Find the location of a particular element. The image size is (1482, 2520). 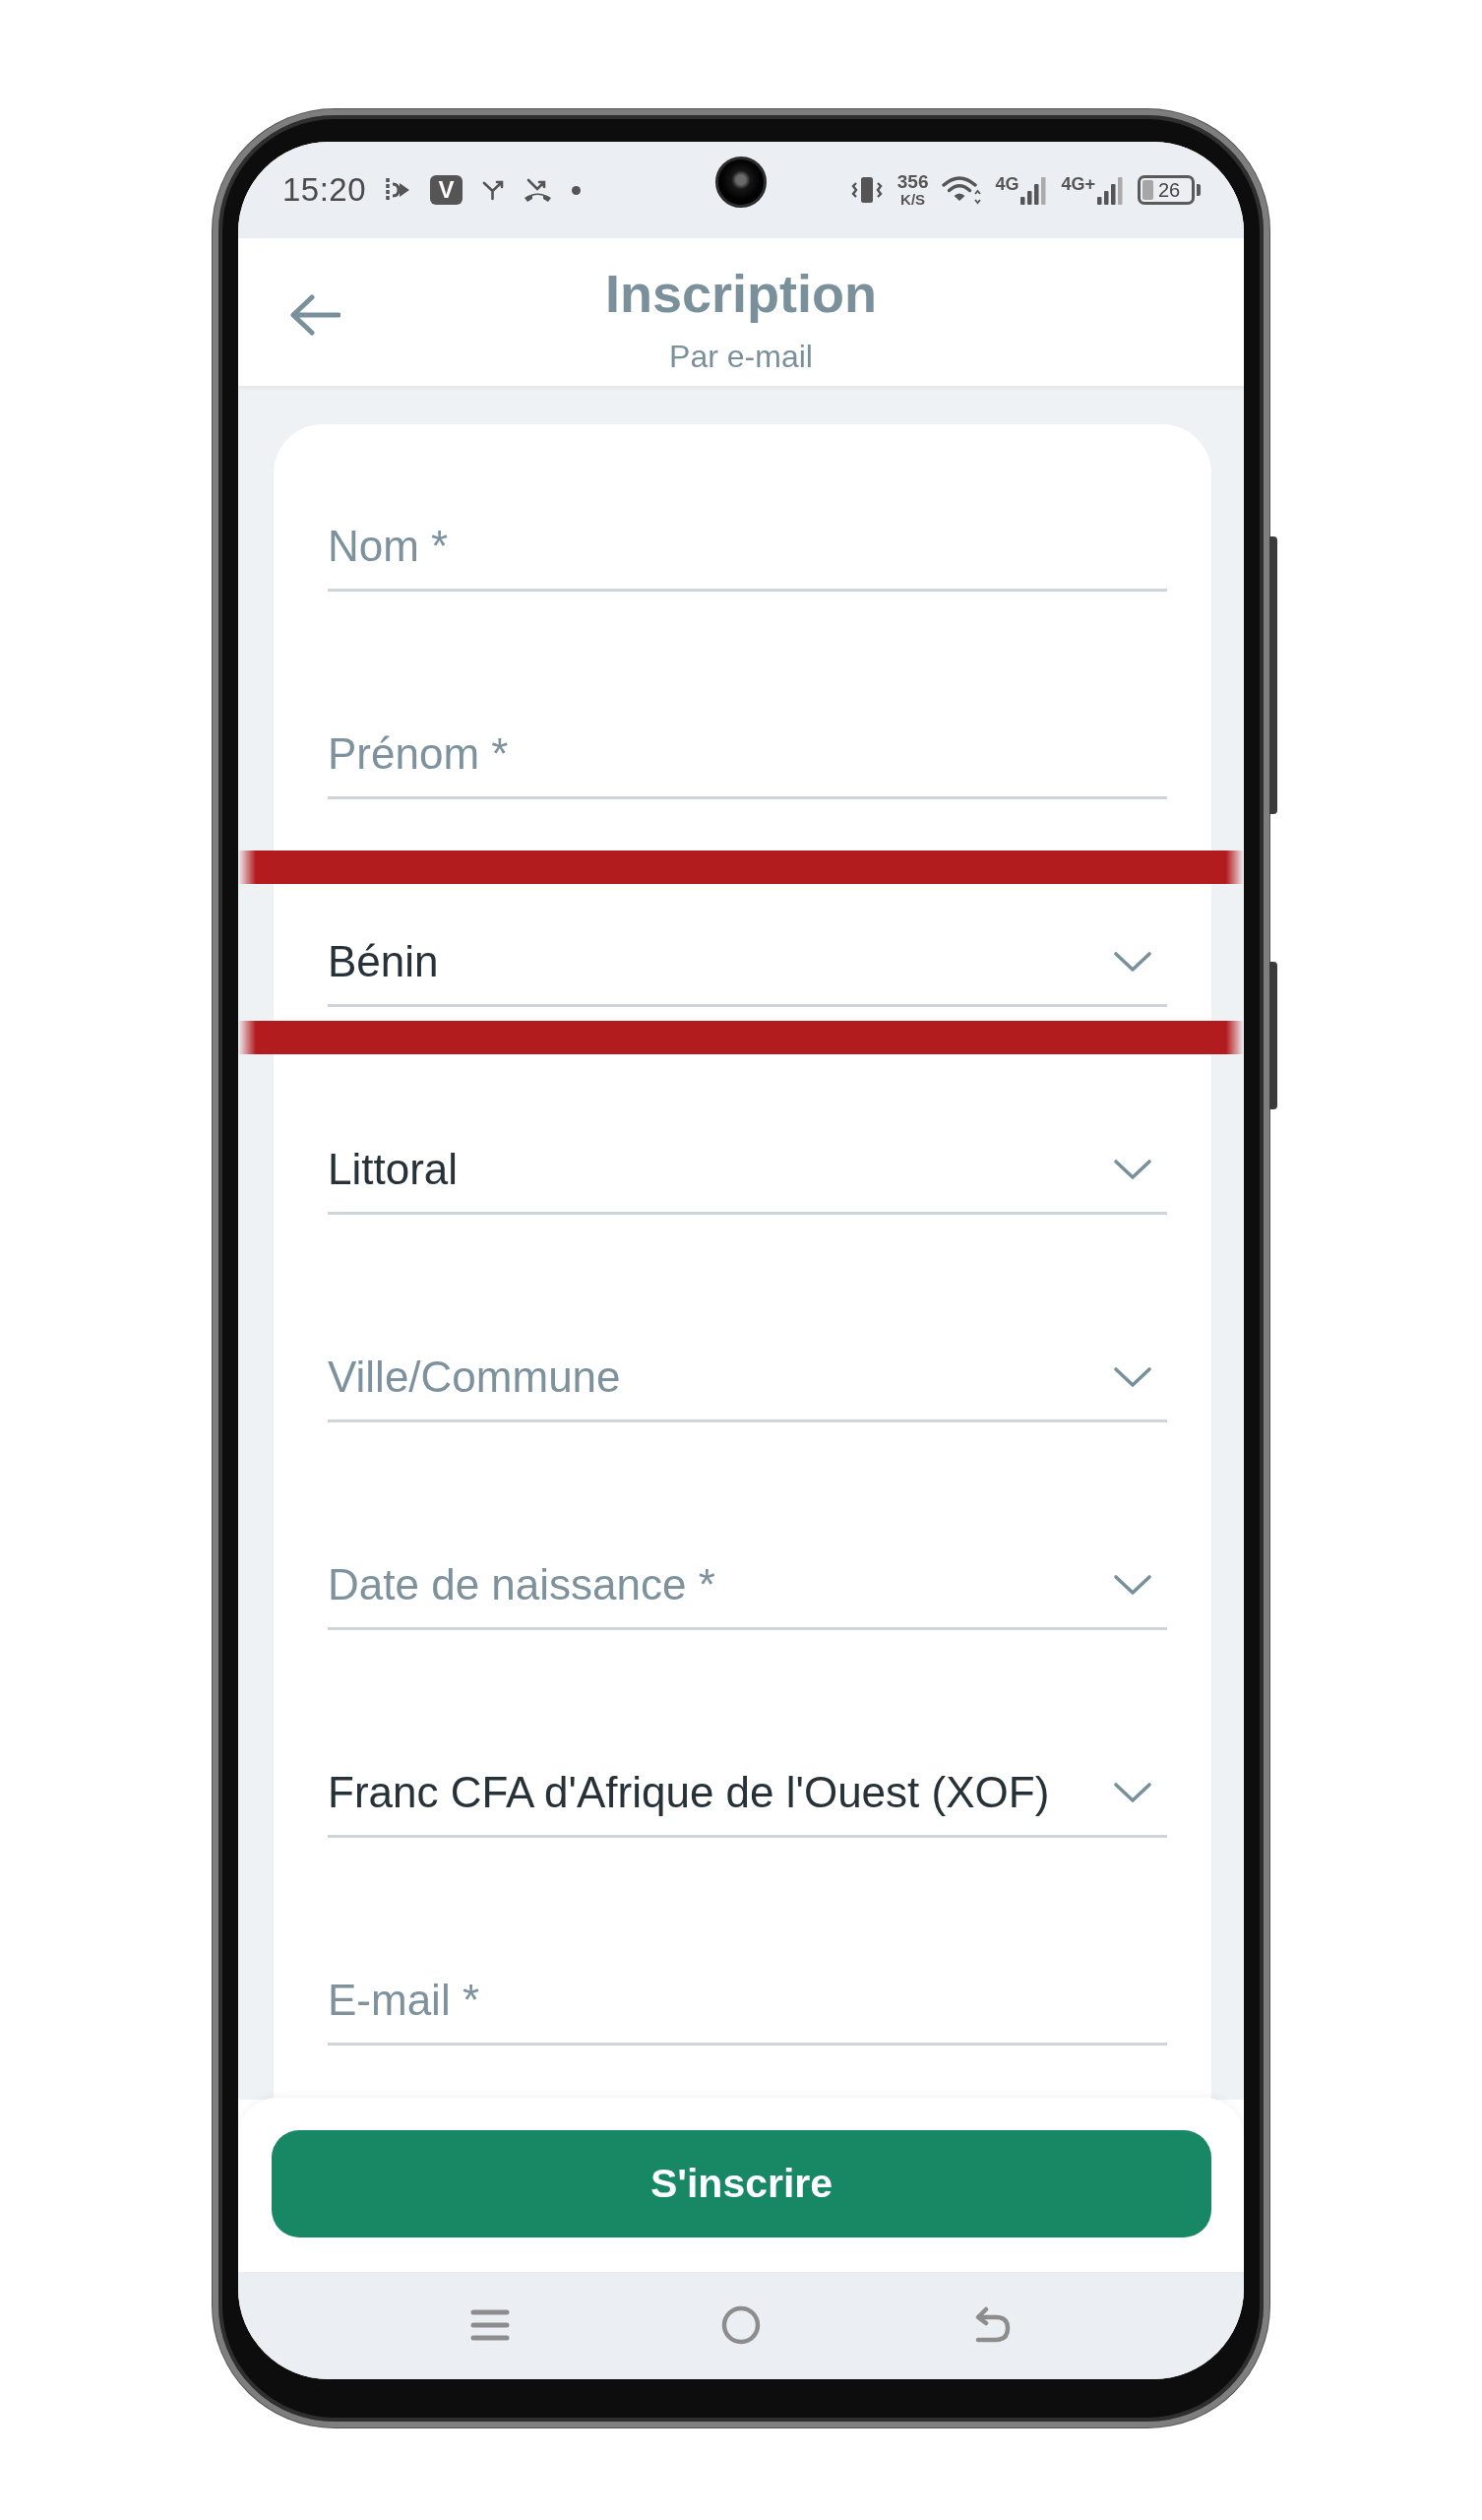

vibrate-icon is located at coordinates (866, 190).